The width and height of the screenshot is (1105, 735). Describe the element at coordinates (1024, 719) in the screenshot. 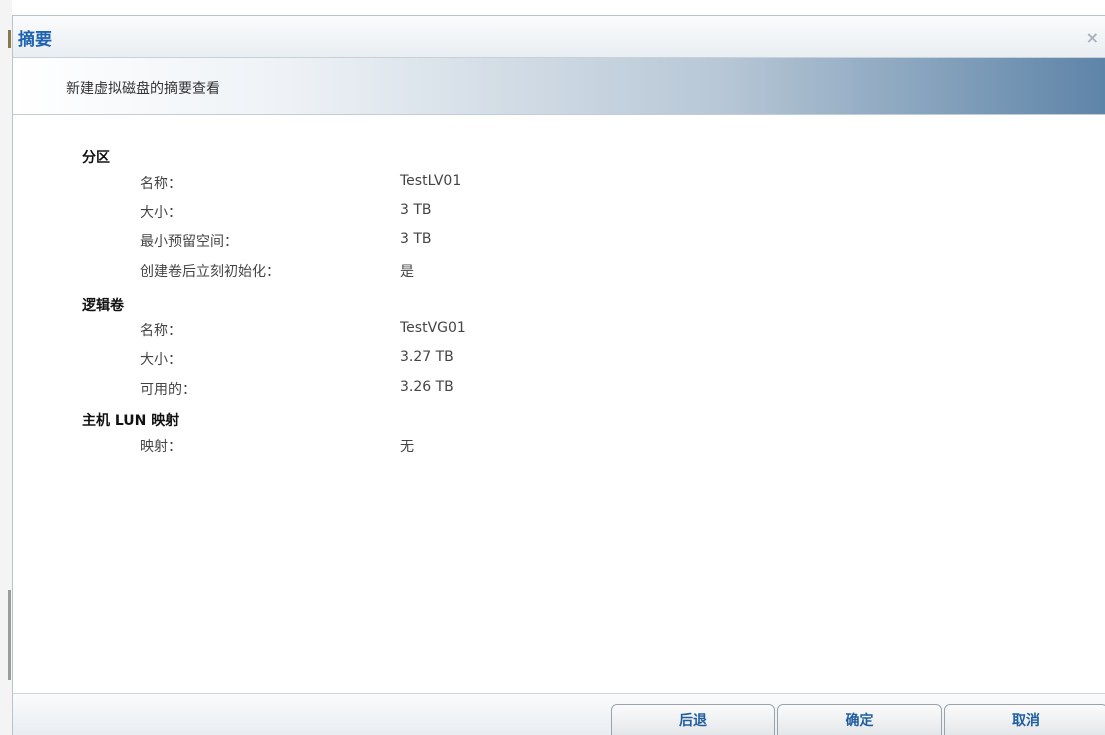

I see `cancel-button: 取消` at that location.